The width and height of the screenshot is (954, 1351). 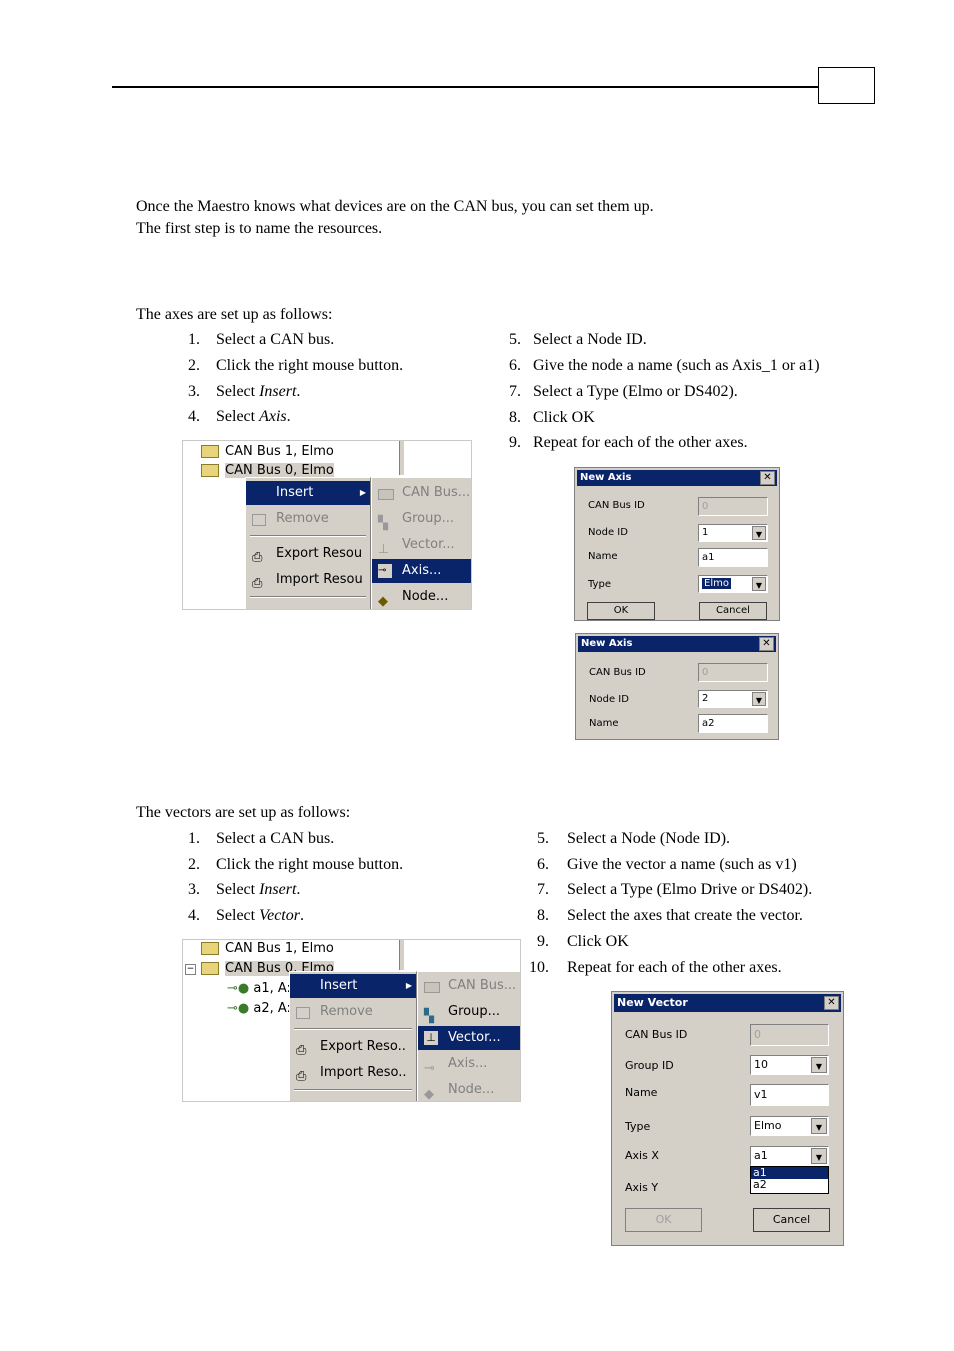 I want to click on step-text: Select Insert., so click(x=258, y=391).